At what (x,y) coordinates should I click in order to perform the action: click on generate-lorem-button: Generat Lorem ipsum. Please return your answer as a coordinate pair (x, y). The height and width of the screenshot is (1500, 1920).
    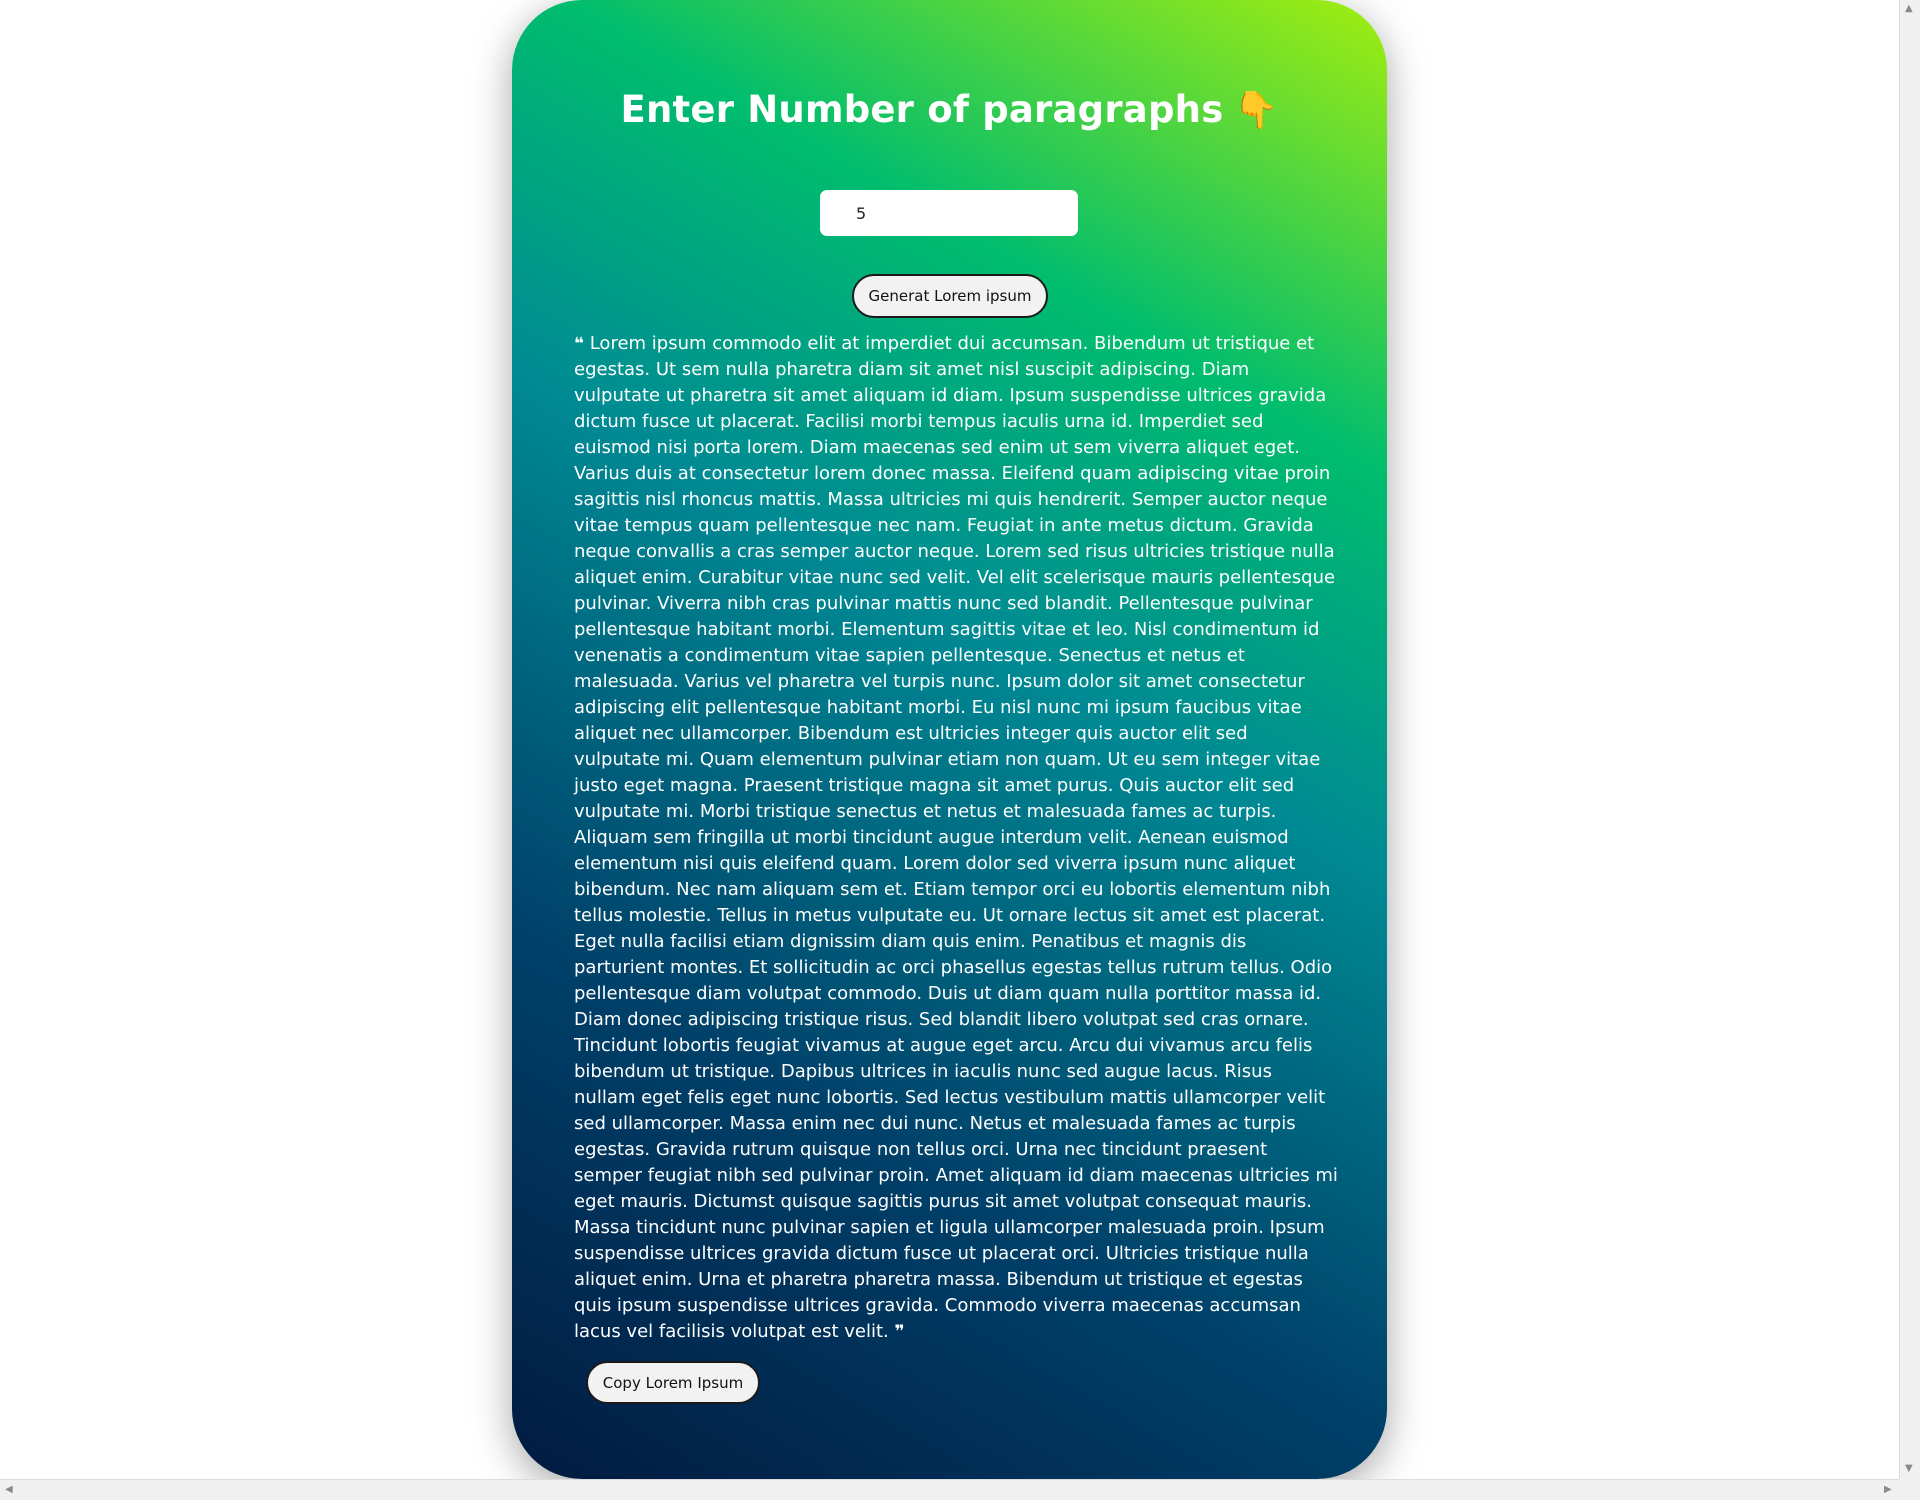
    Looking at the image, I should click on (950, 296).